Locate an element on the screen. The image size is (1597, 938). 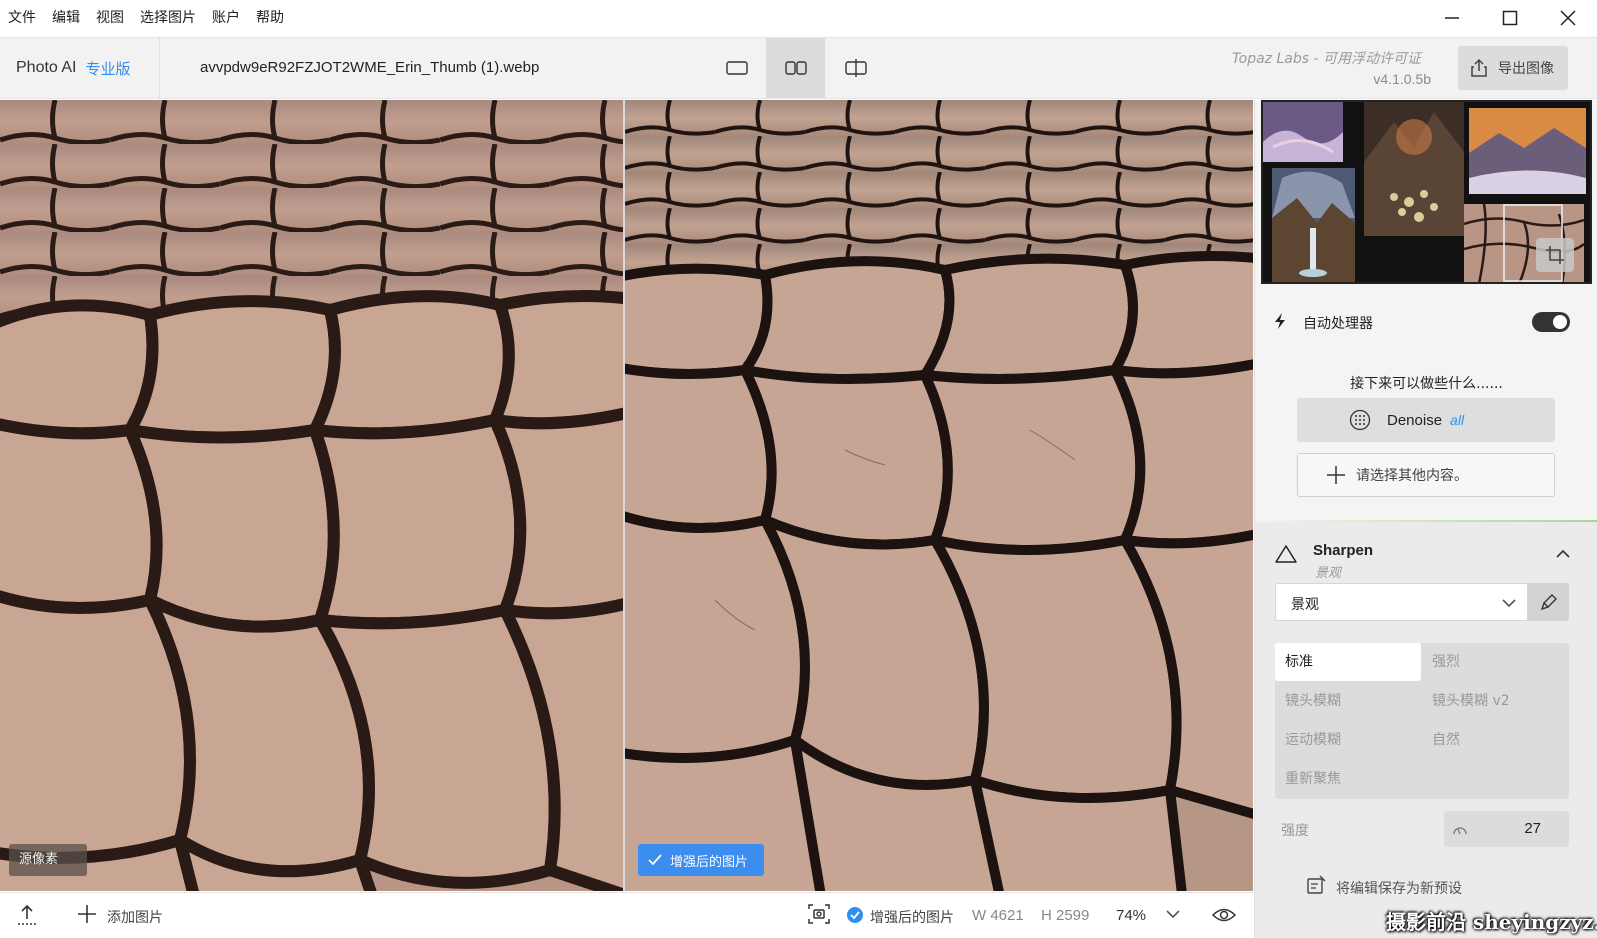
plus-icon is located at coordinates (1336, 475).